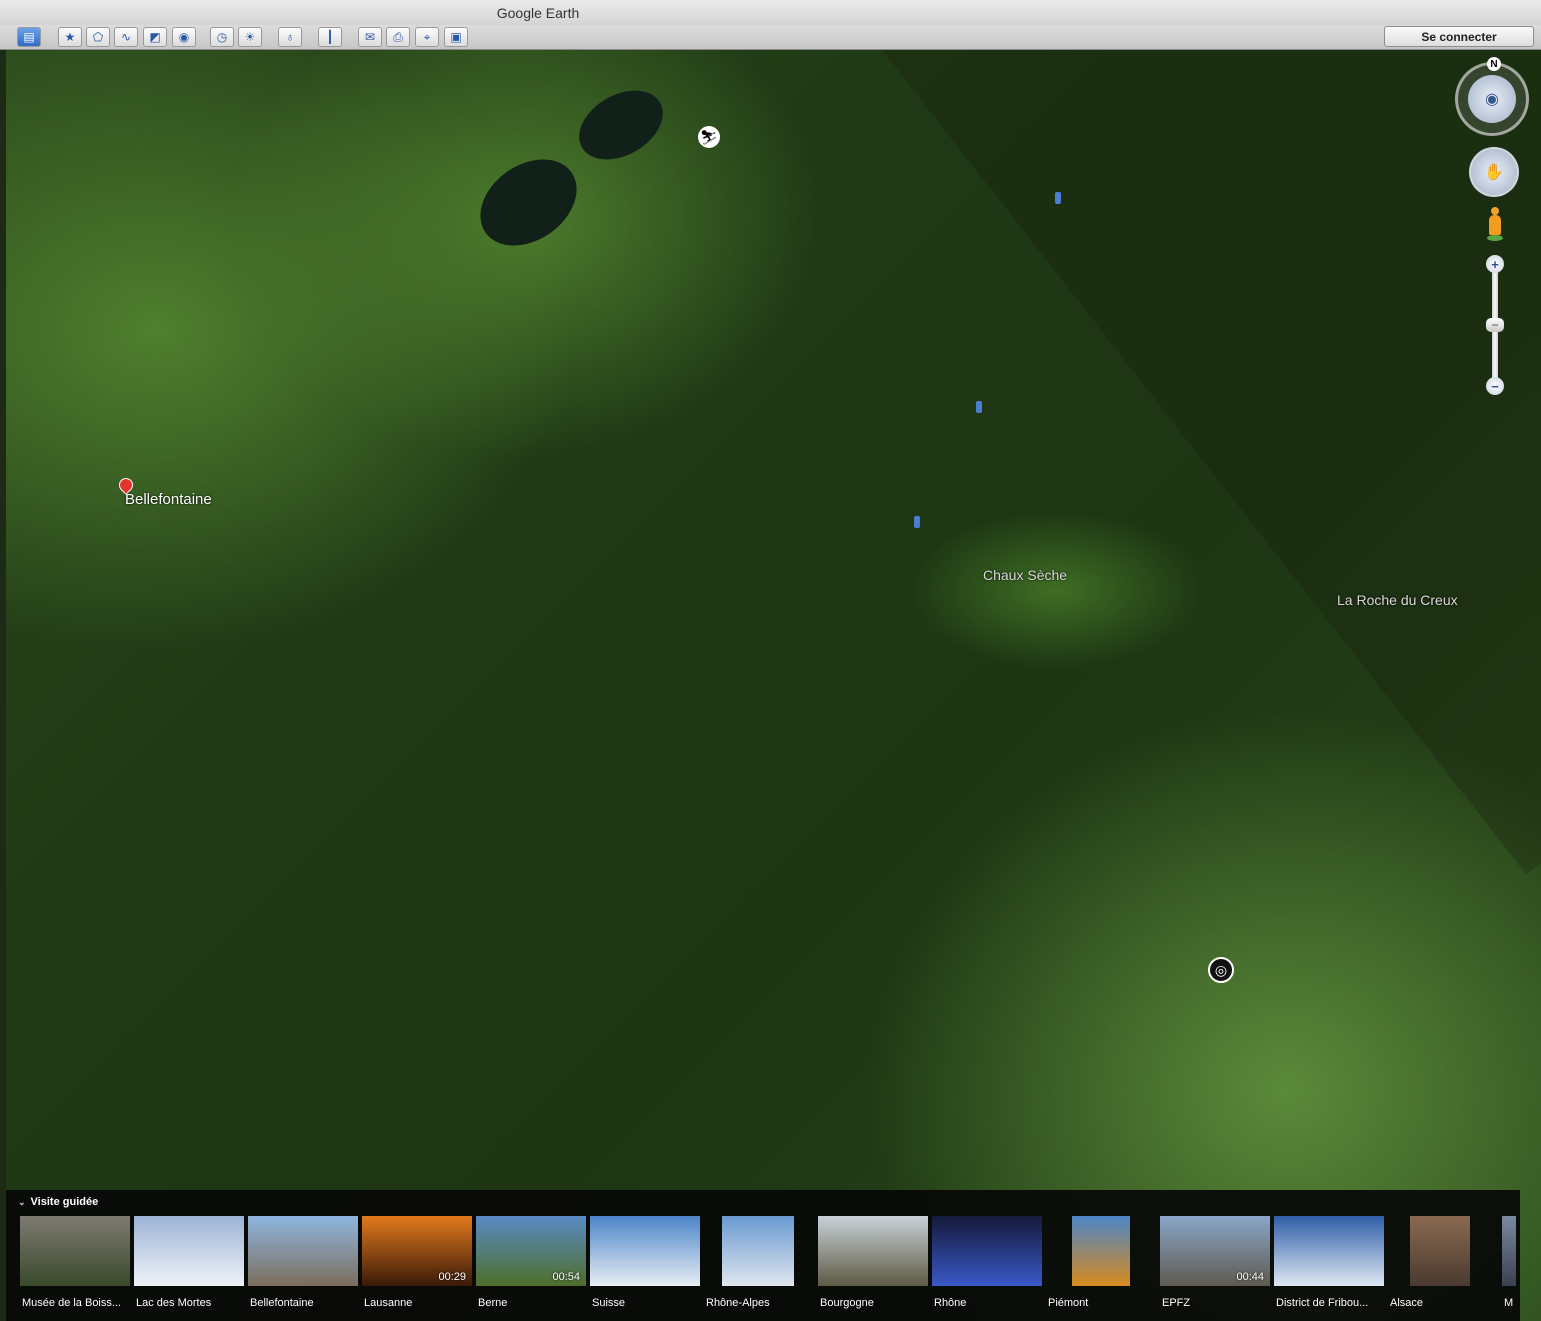 The image size is (1541, 1321). What do you see at coordinates (184, 37) in the screenshot?
I see `record-tour-icon: ◉` at bounding box center [184, 37].